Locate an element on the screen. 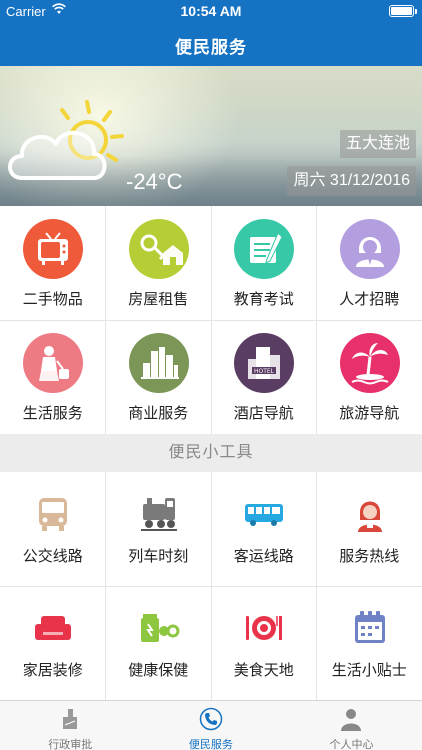 The width and height of the screenshot is (422, 750). tool-bus-route: 公交线路 is located at coordinates (53, 529).